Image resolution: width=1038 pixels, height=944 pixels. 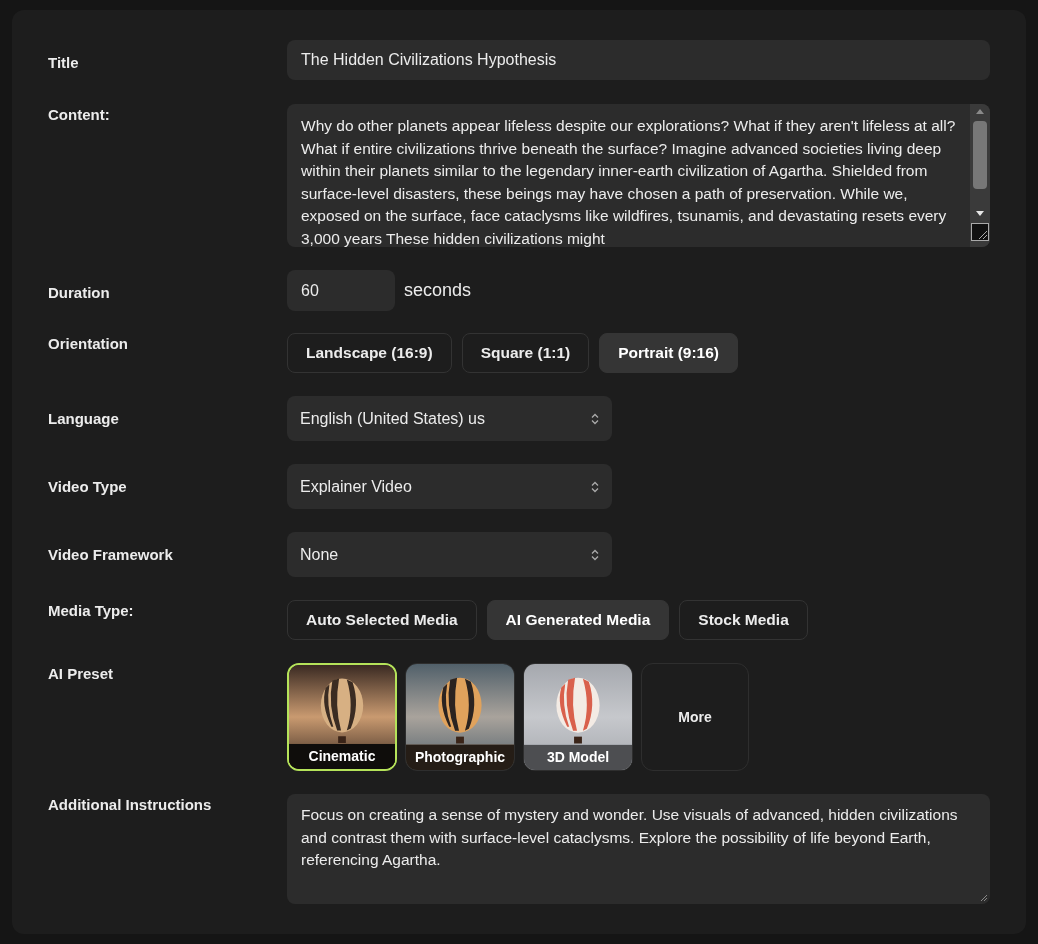 What do you see at coordinates (342, 756) in the screenshot?
I see `preset-label: Cinematic` at bounding box center [342, 756].